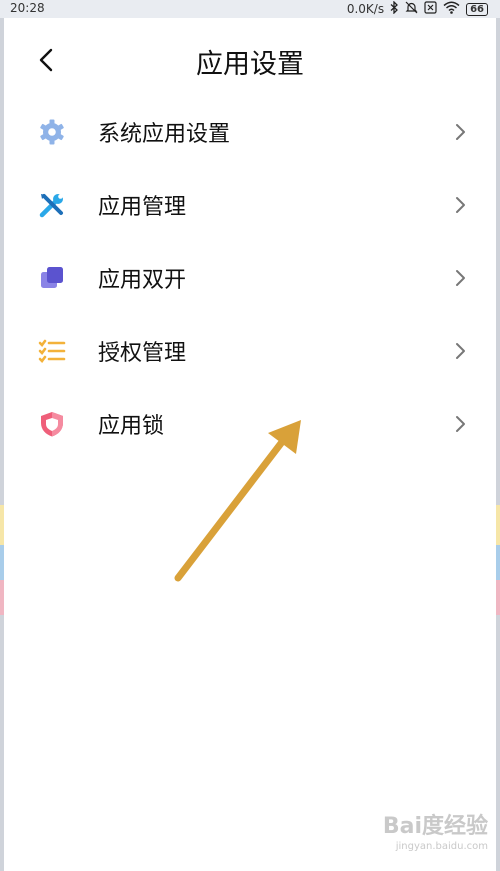  What do you see at coordinates (441, 846) in the screenshot?
I see `watermark-url: jingyan.baidu.com` at bounding box center [441, 846].